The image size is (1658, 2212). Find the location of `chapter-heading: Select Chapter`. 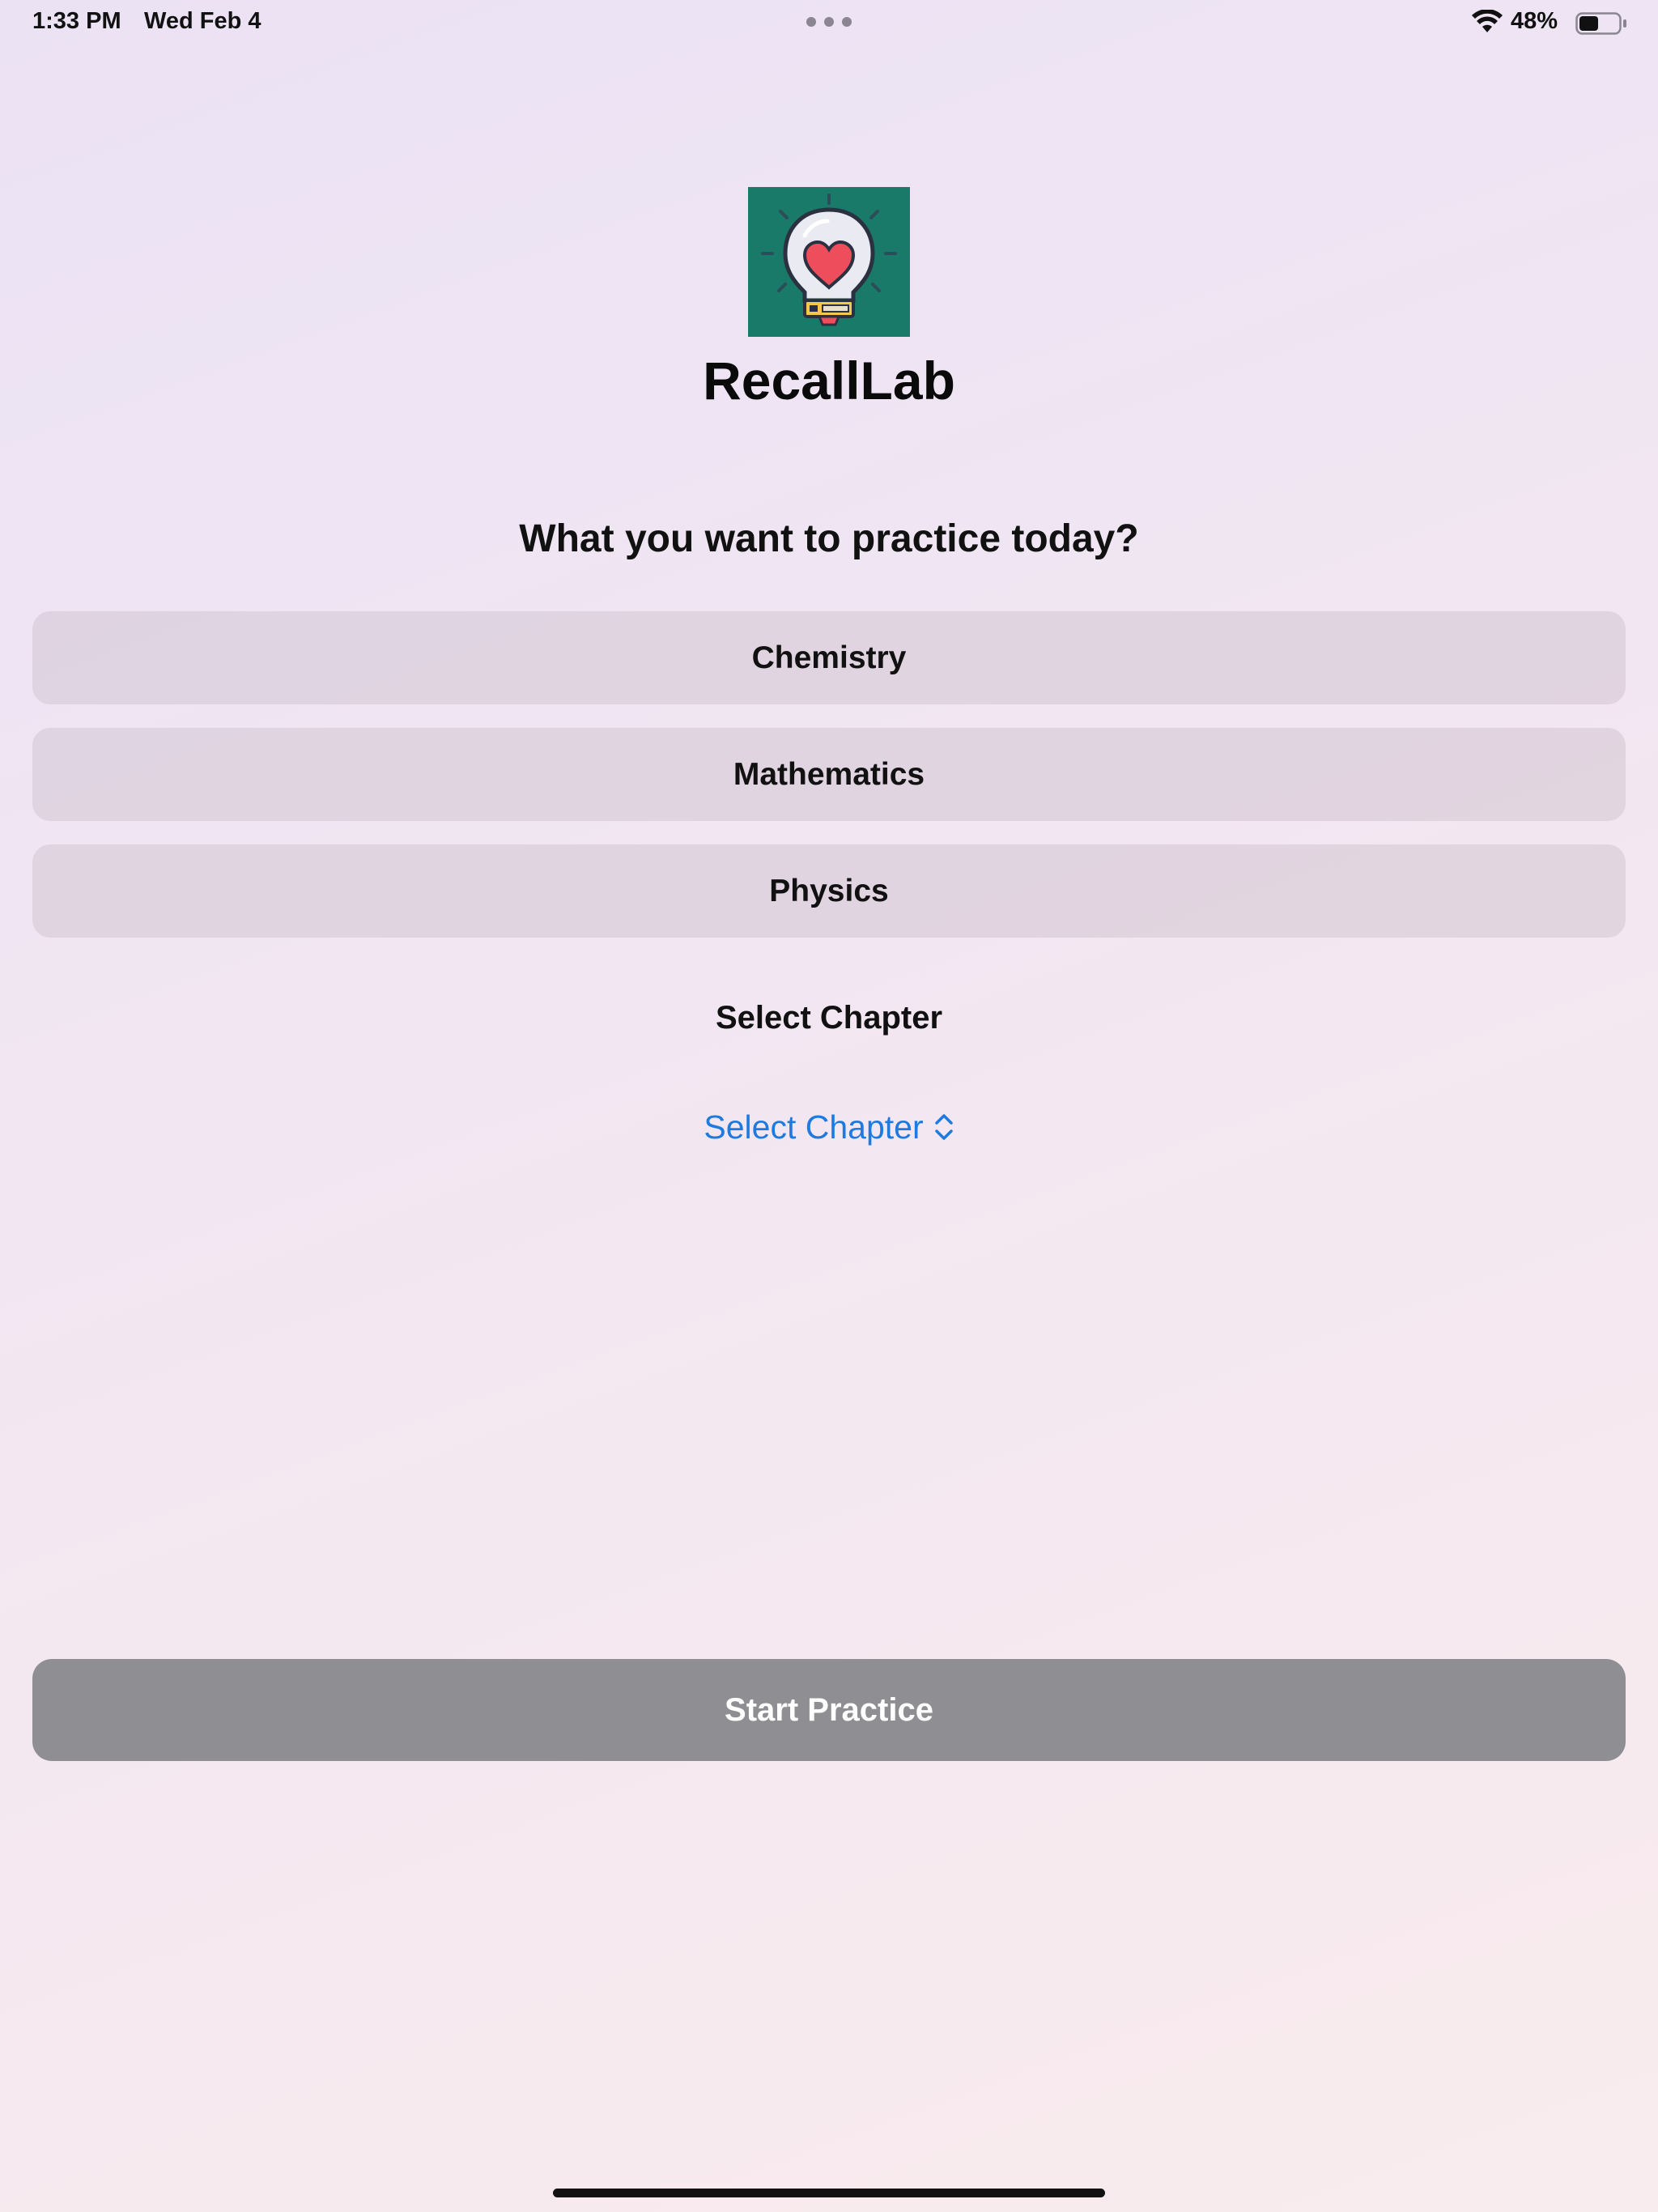

chapter-heading: Select Chapter is located at coordinates (829, 1018).